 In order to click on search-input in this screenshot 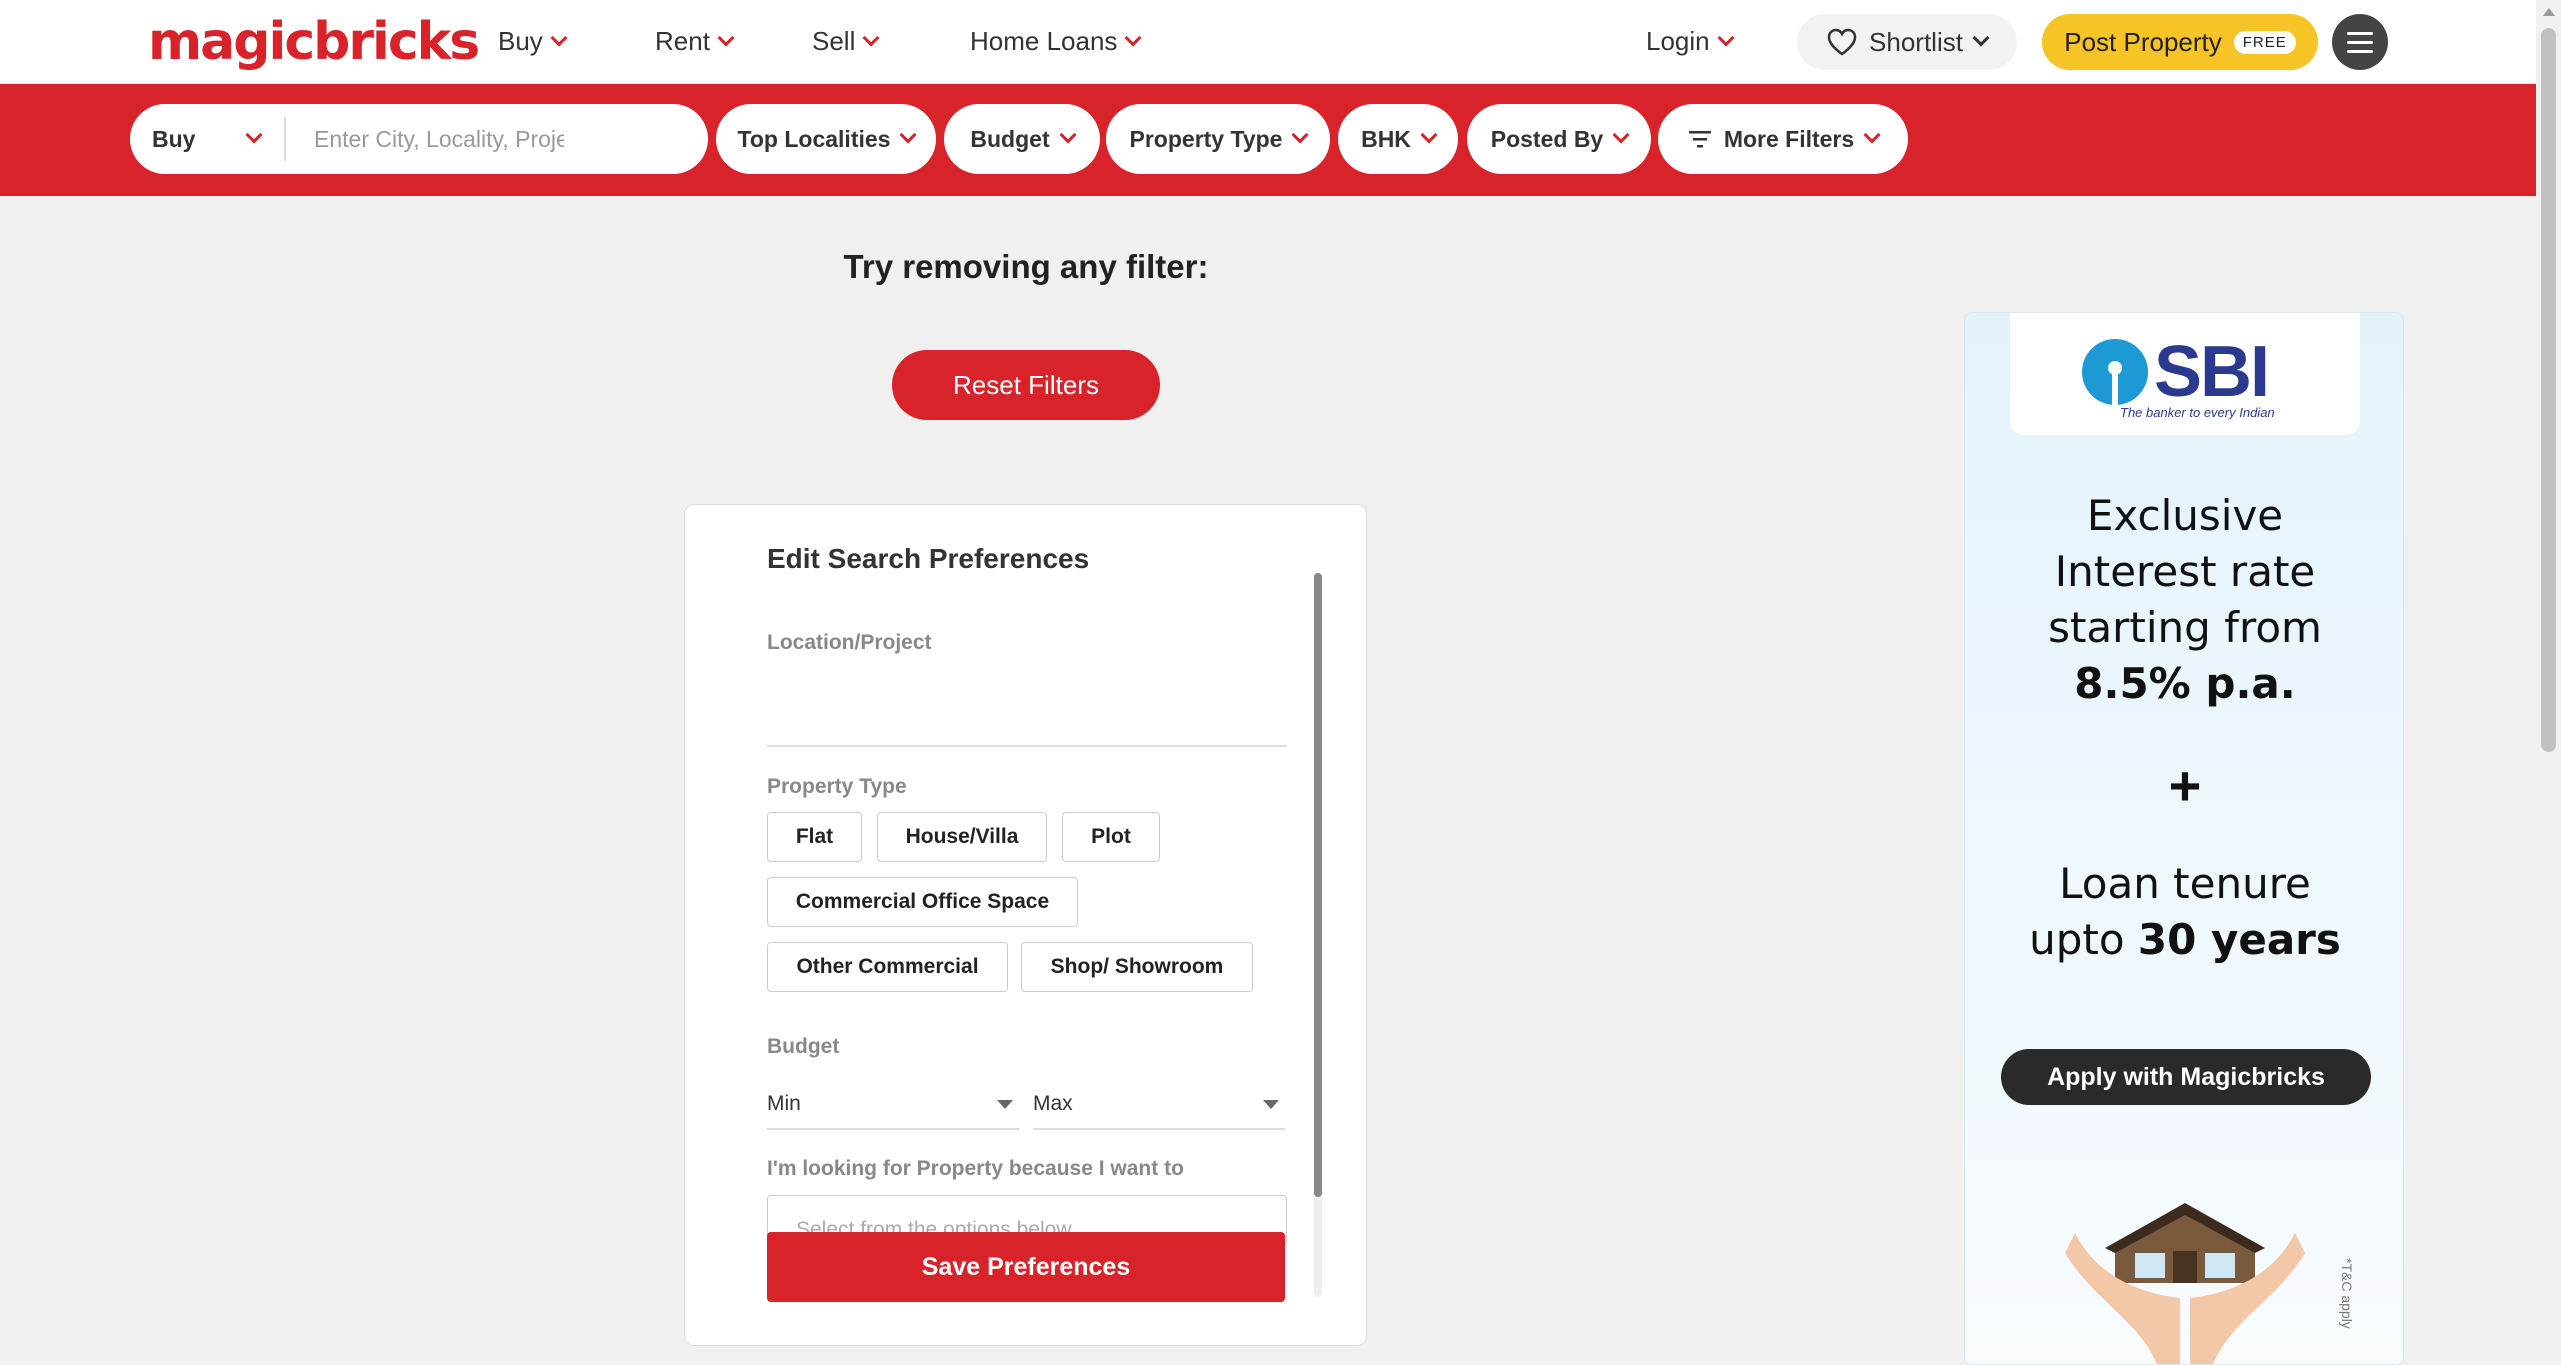, I will do `click(439, 139)`.